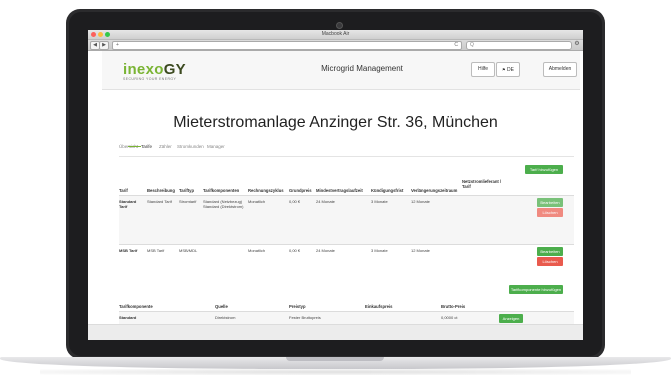 The height and width of the screenshot is (387, 671). Describe the element at coordinates (335, 359) in the screenshot. I see `laptop-notch` at that location.